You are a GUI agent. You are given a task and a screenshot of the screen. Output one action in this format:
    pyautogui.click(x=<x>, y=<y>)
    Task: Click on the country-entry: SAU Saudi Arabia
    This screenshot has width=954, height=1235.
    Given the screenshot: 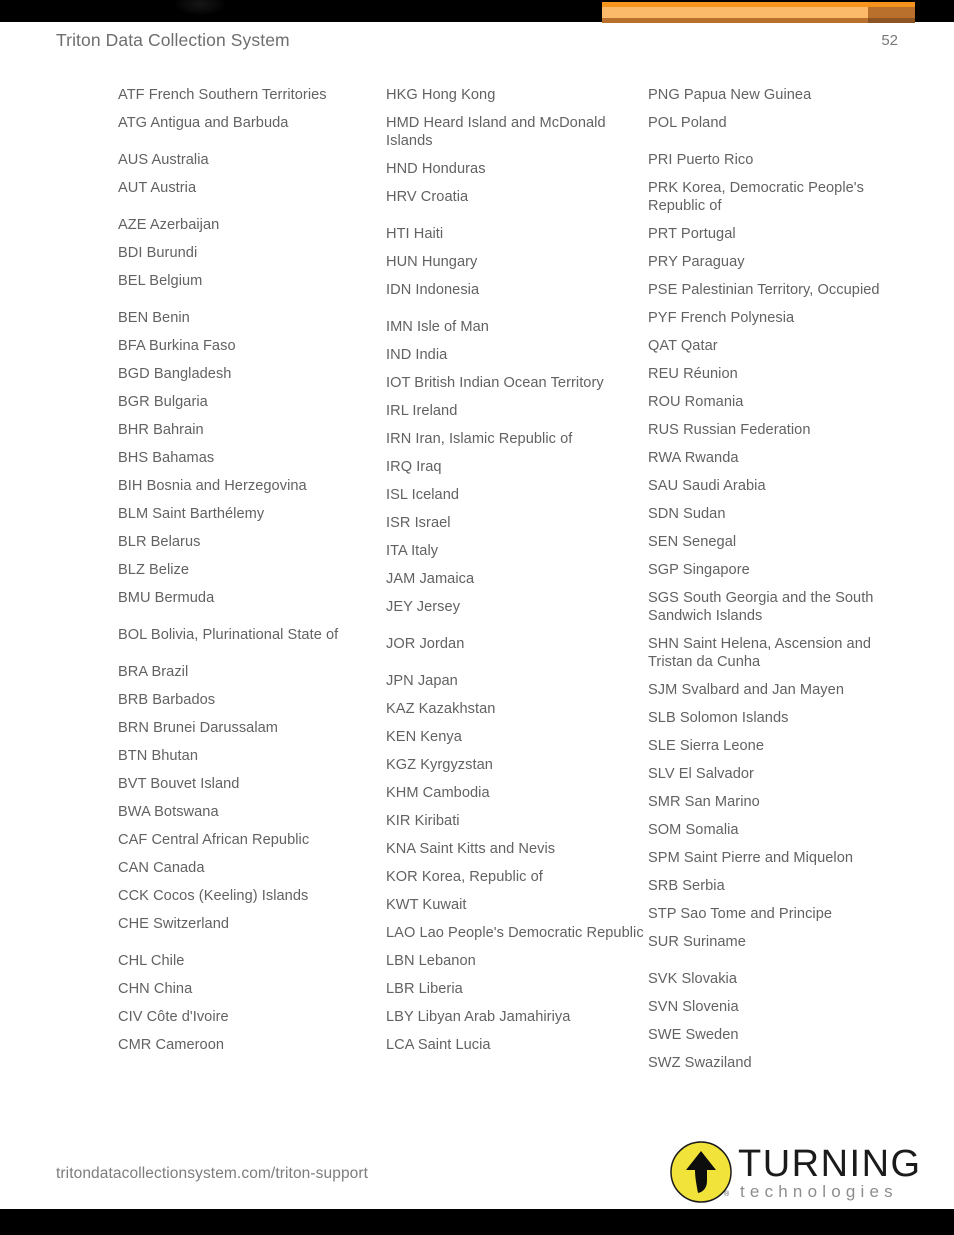 What is the action you would take?
    pyautogui.click(x=707, y=486)
    